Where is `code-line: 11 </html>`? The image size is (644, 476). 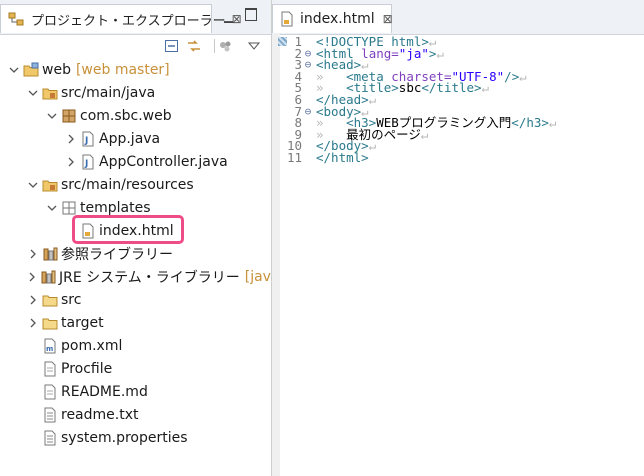 code-line: 11 </html> is located at coordinates (464, 157).